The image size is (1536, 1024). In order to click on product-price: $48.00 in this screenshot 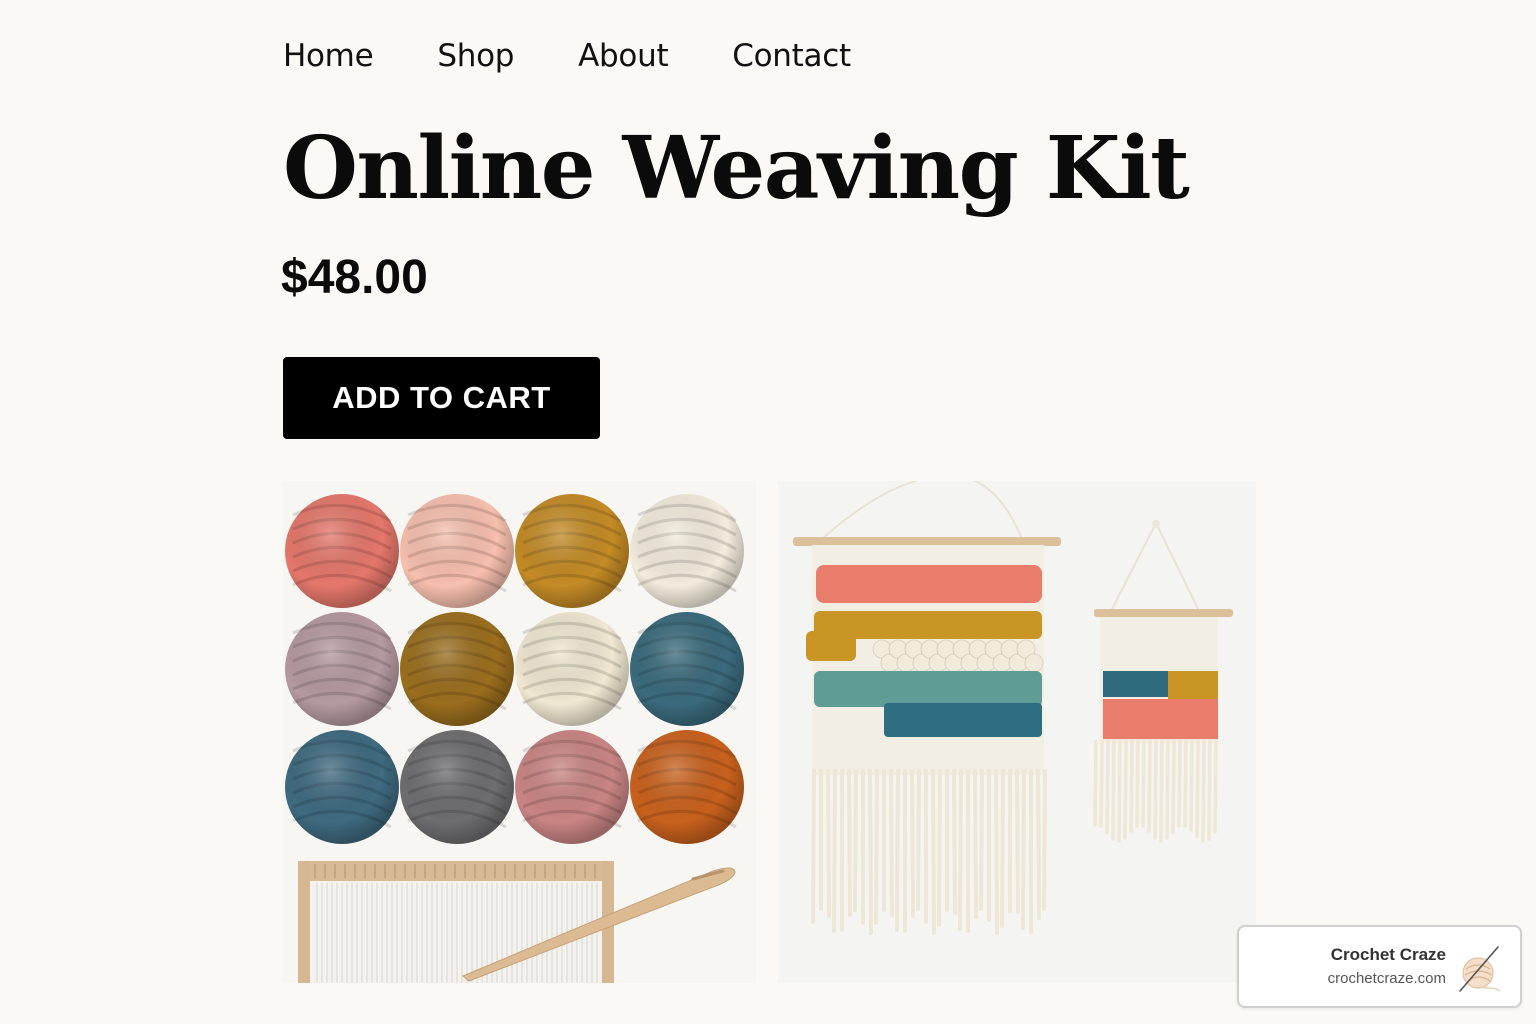, I will do `click(354, 277)`.